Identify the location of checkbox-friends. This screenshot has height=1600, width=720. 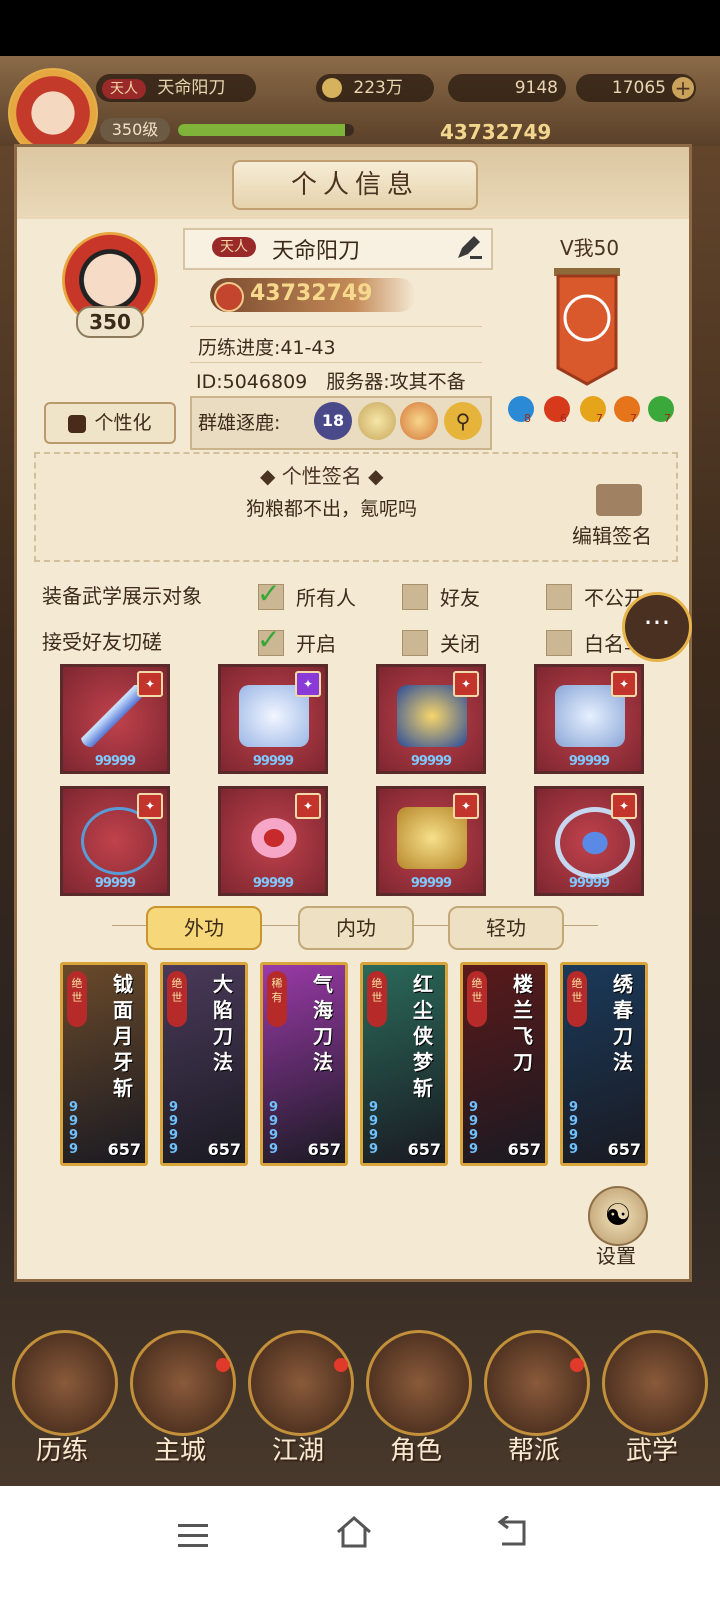
(415, 597).